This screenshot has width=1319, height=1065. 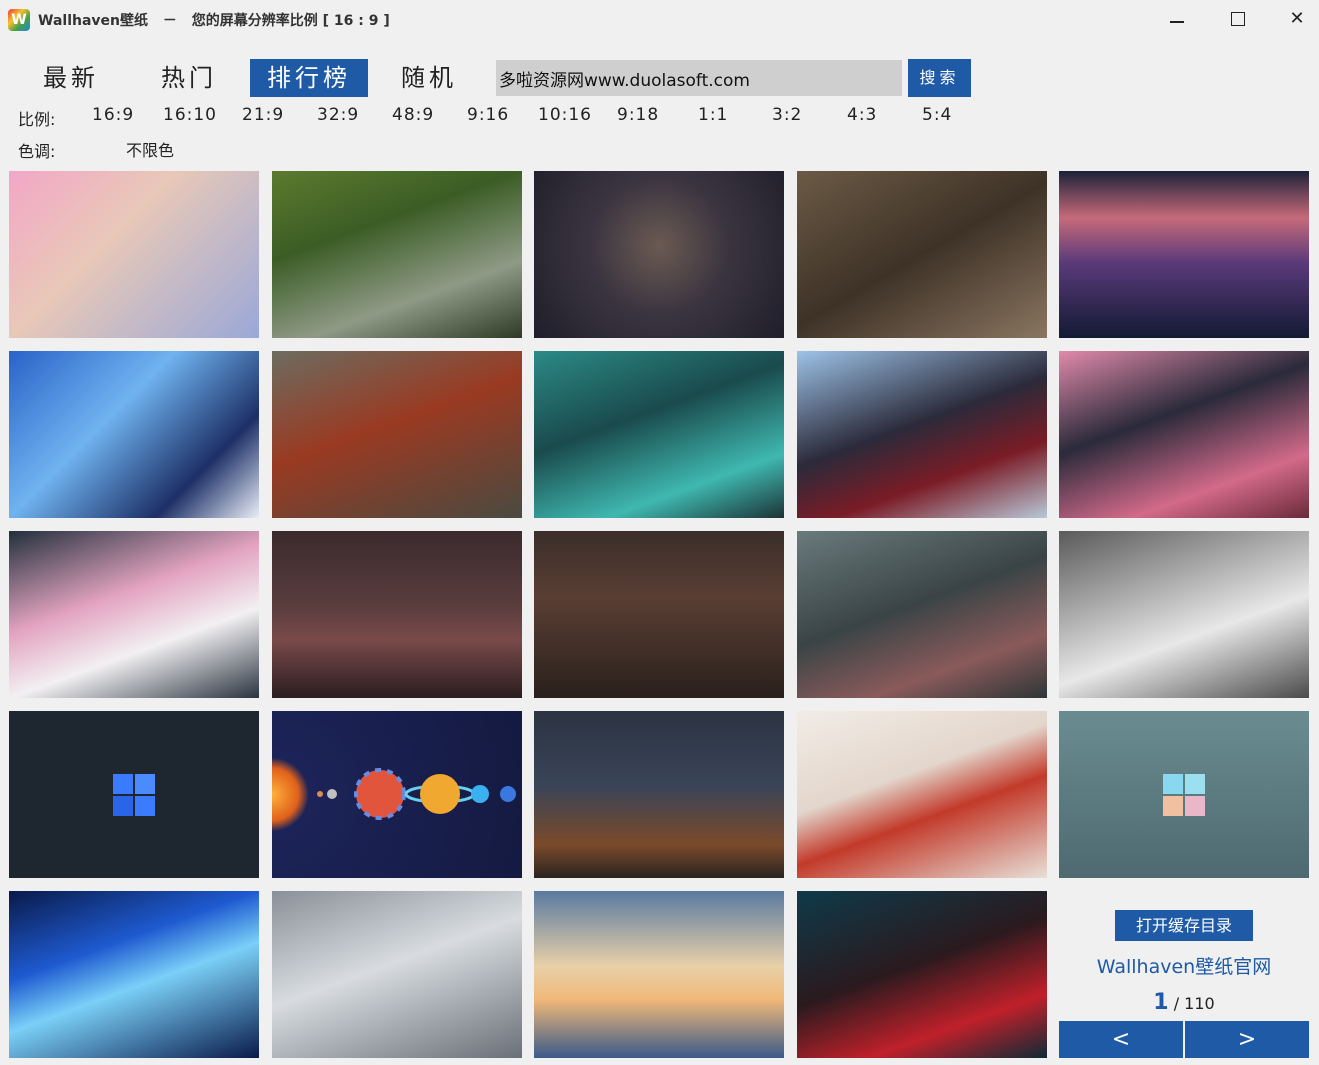 What do you see at coordinates (150, 149) in the screenshot?
I see `hue-option-any: 不限色` at bounding box center [150, 149].